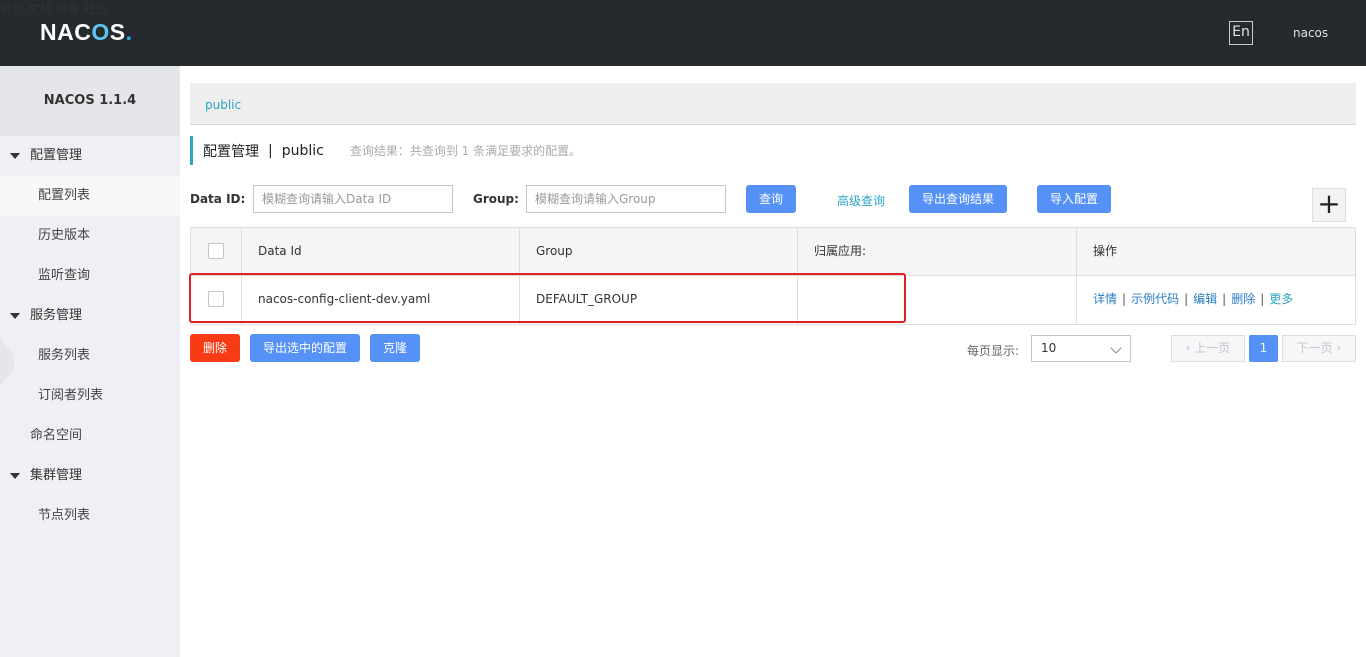 This screenshot has height=657, width=1366. What do you see at coordinates (659, 300) in the screenshot?
I see `cell-group: DEFAULT_GROUP` at bounding box center [659, 300].